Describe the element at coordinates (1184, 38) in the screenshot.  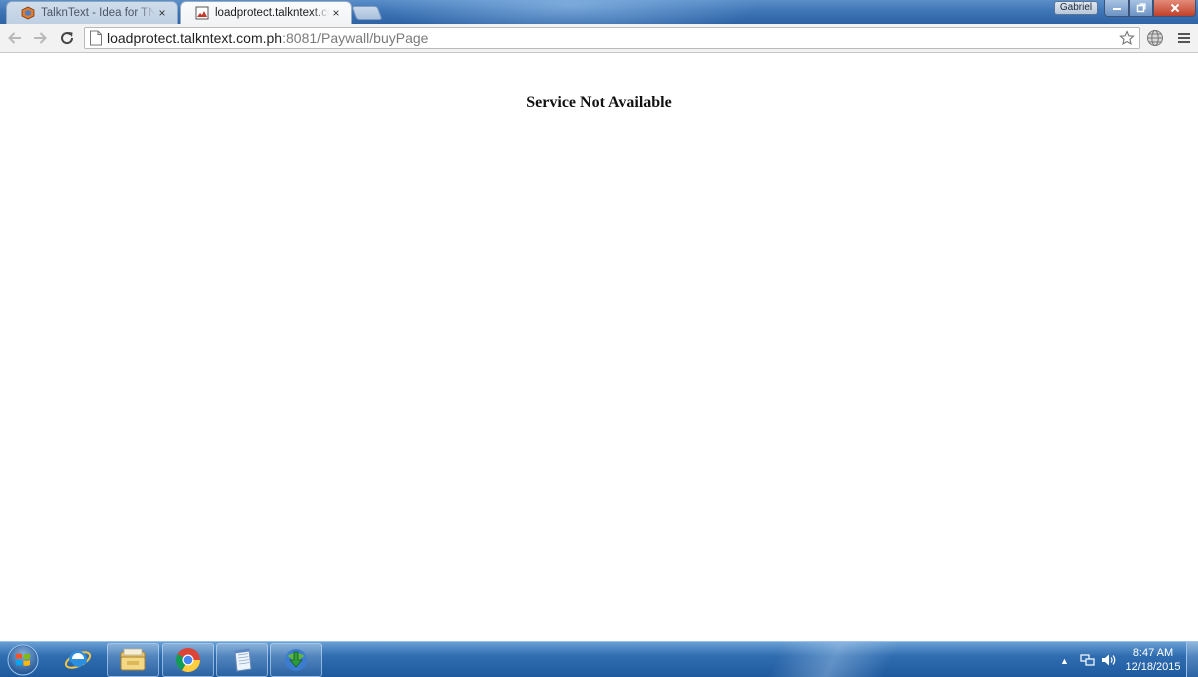
I see `hamburger-menu-icon` at that location.